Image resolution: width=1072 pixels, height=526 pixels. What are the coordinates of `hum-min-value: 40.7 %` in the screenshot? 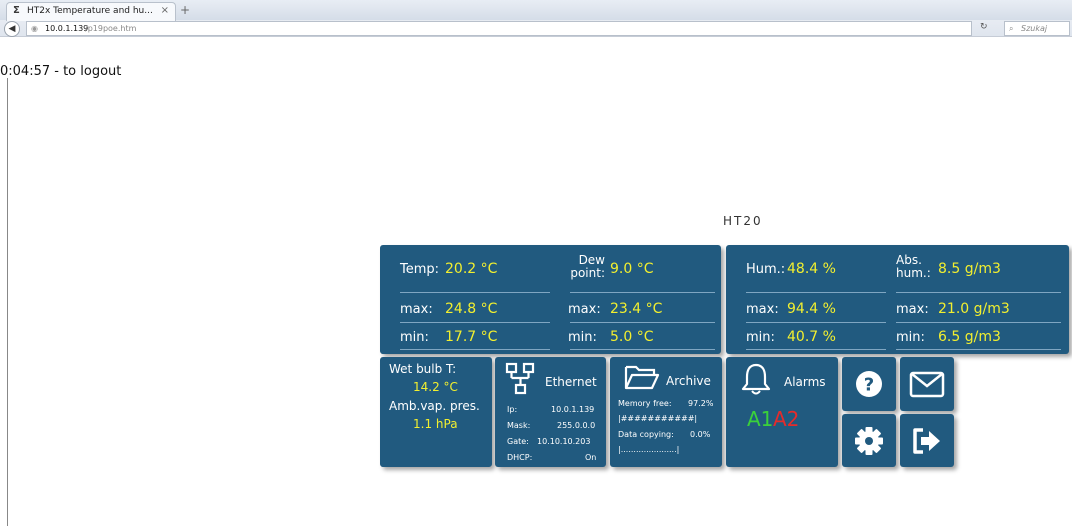 It's located at (811, 337).